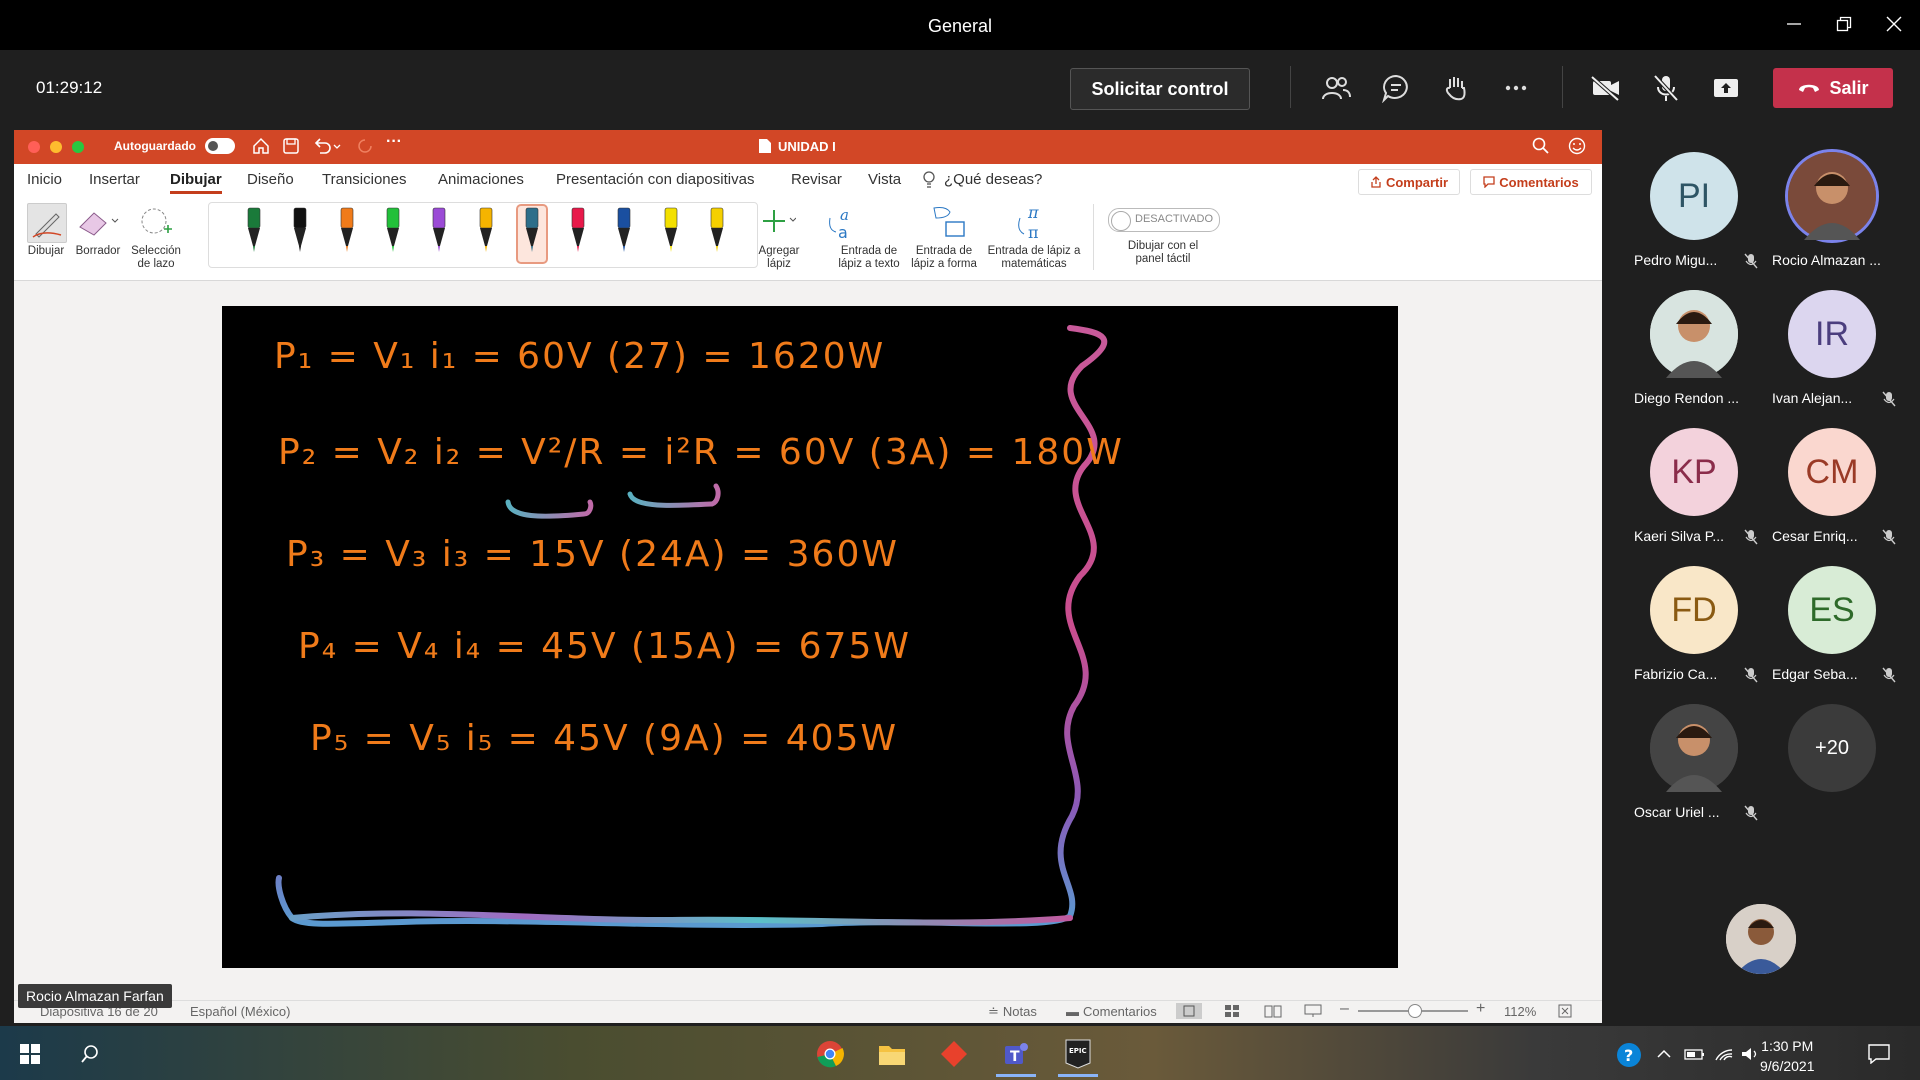 The width and height of the screenshot is (1920, 1080). What do you see at coordinates (1456, 88) in the screenshot?
I see `raise-hand-button` at bounding box center [1456, 88].